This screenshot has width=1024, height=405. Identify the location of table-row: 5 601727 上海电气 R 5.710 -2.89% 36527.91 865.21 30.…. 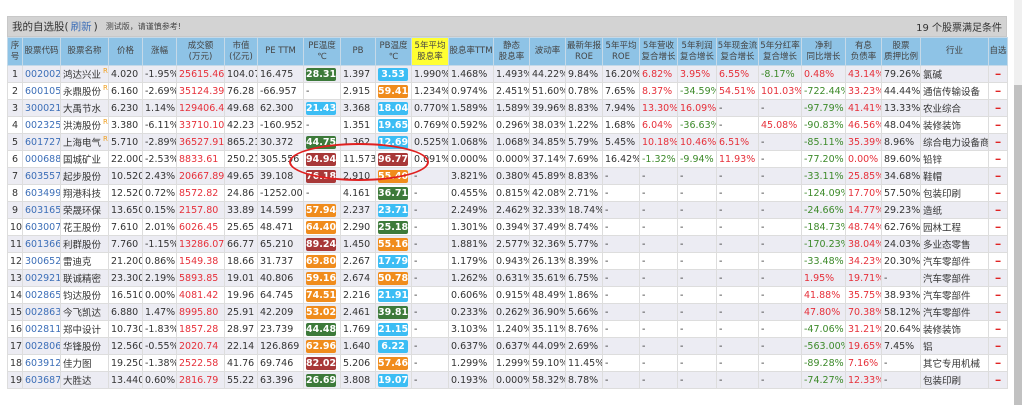
(507, 142).